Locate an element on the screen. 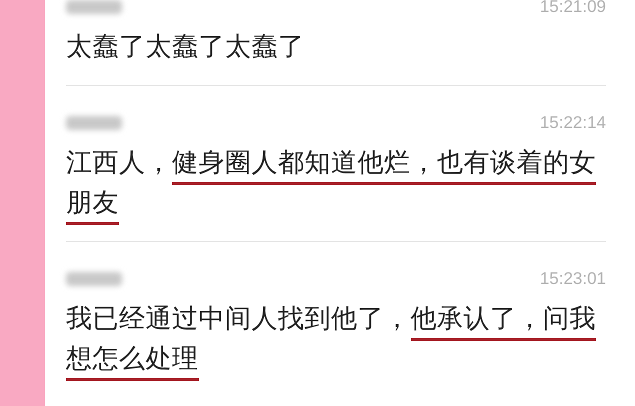 This screenshot has height=406, width=635. timestamp: 15:21:09 is located at coordinates (573, 8).